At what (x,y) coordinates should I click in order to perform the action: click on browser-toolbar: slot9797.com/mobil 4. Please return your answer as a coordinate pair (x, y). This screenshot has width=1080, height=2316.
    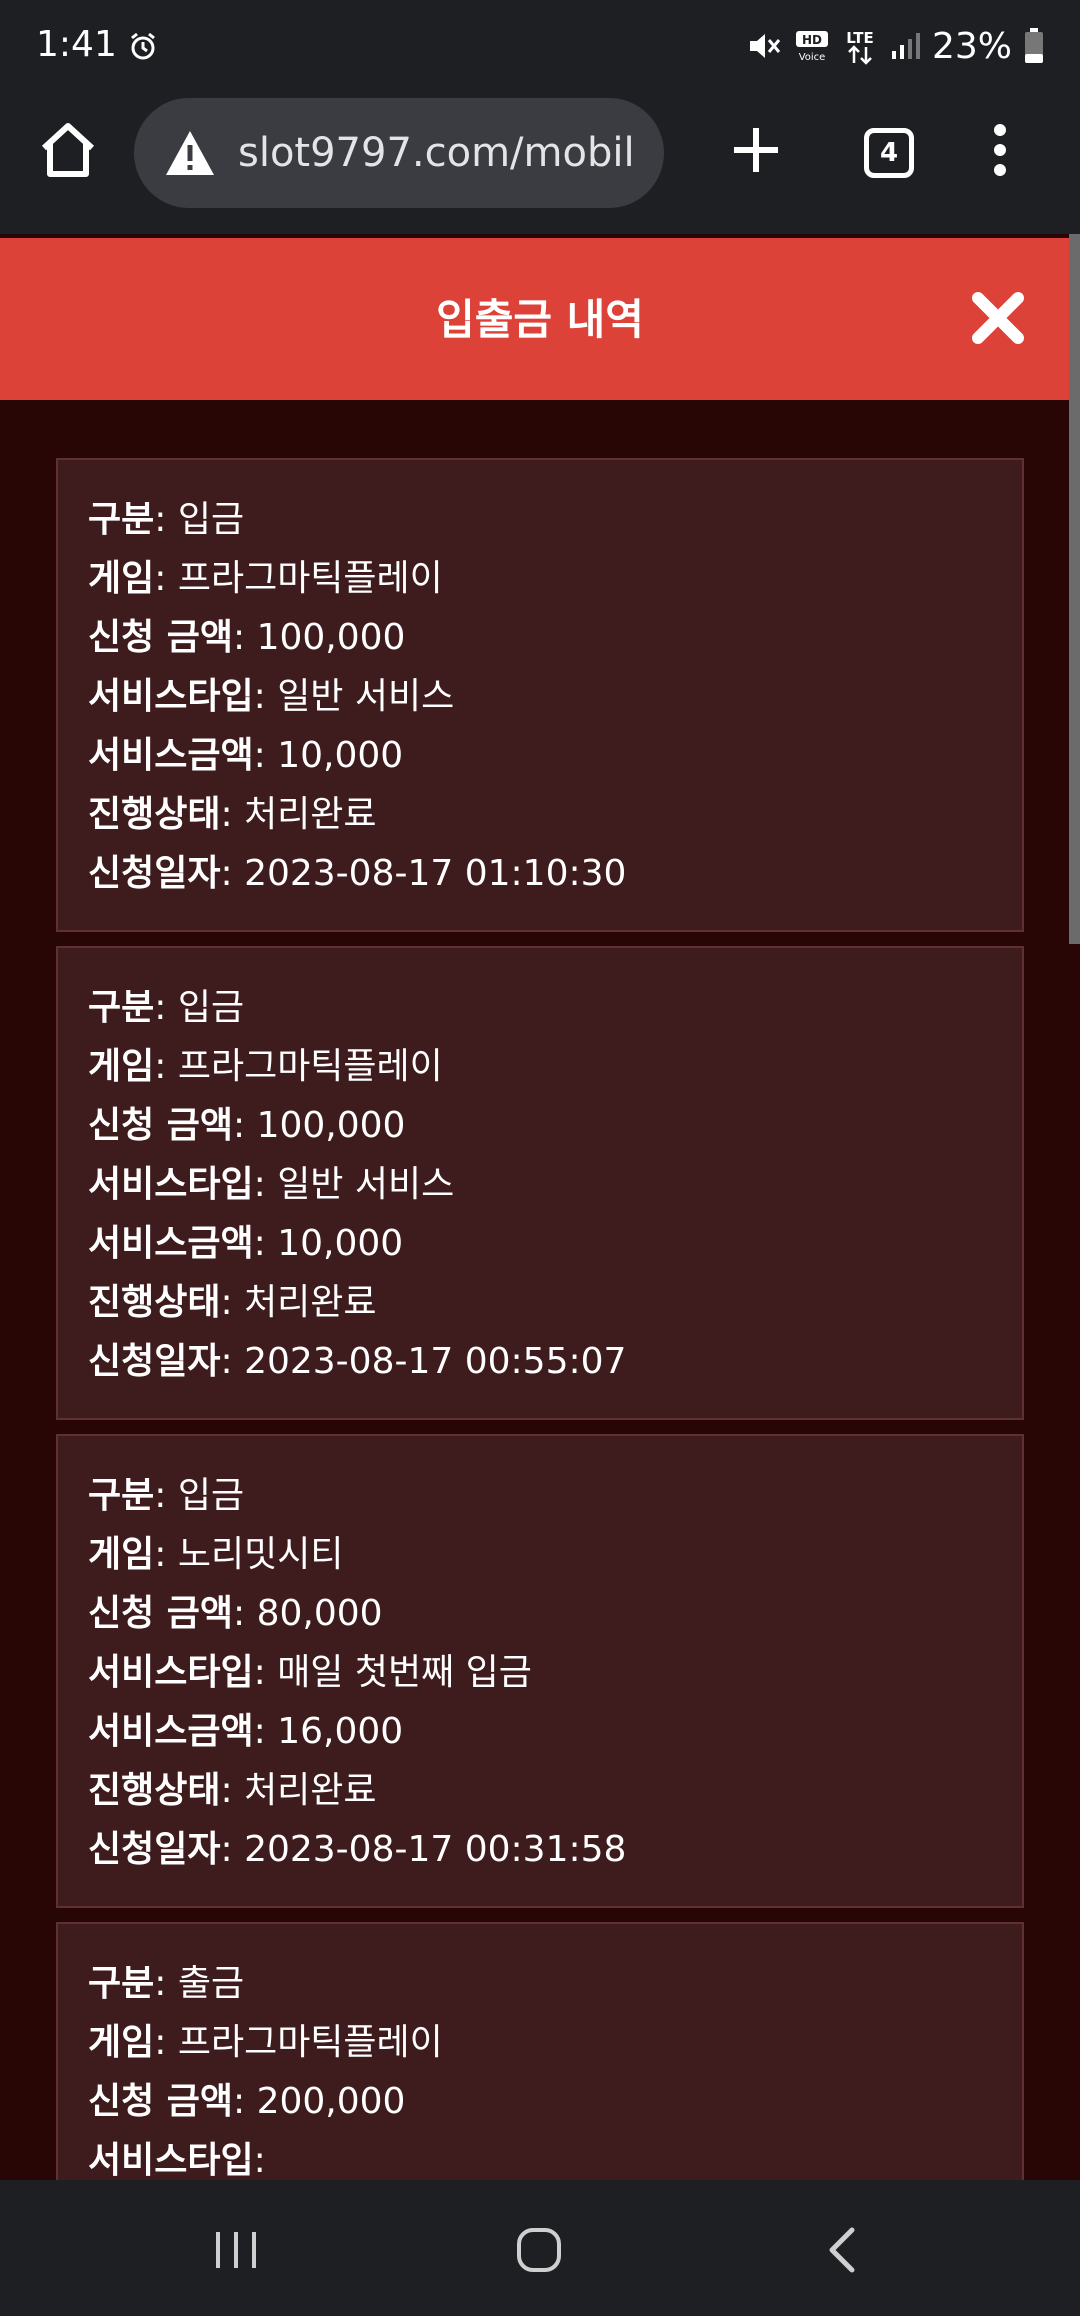
    Looking at the image, I should click on (540, 163).